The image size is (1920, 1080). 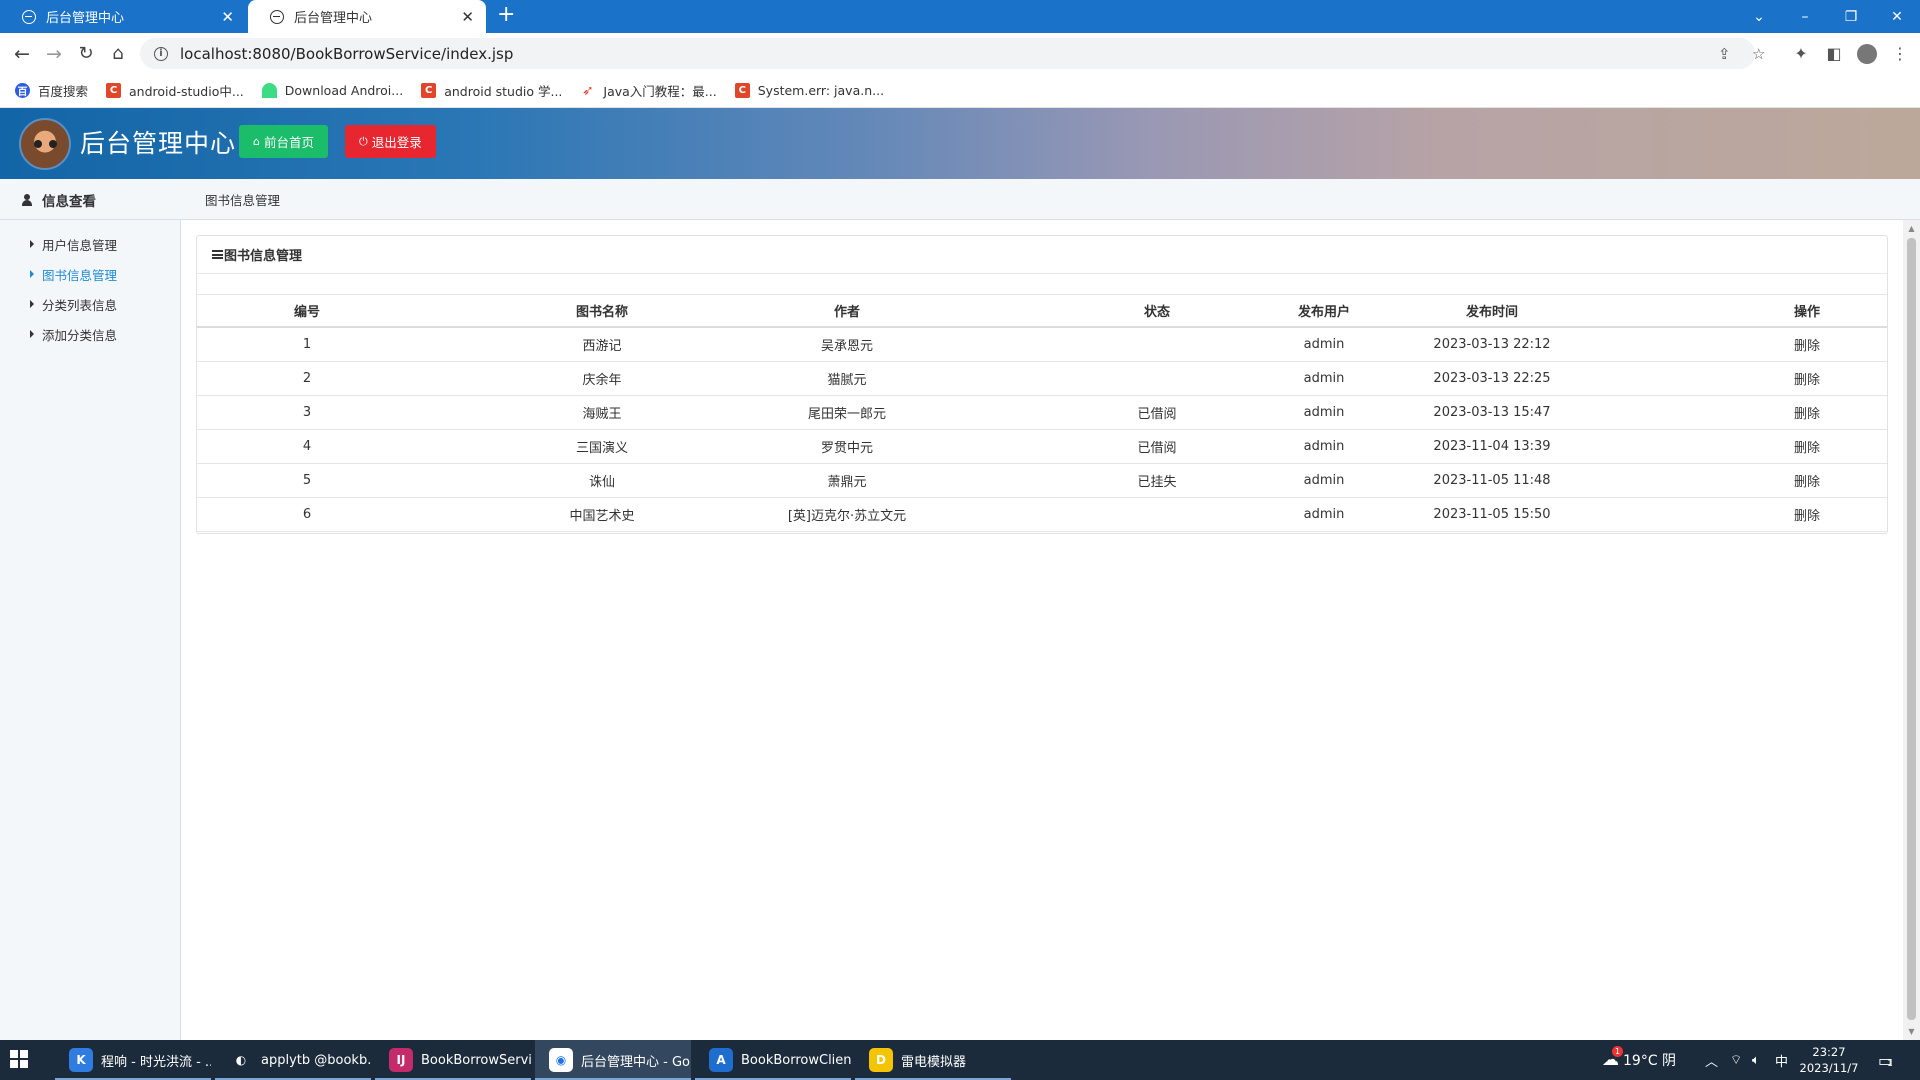 I want to click on windows-start-icon, so click(x=19, y=1059).